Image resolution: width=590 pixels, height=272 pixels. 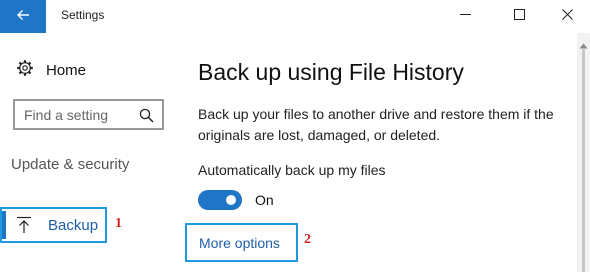 I want to click on close-button, so click(x=567, y=16).